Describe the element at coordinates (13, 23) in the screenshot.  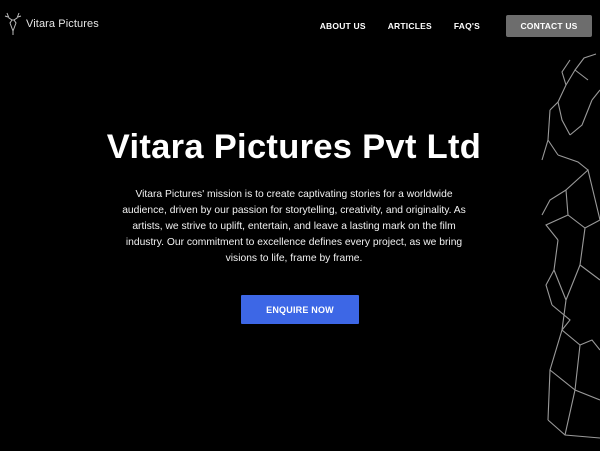
I see `deer-head-icon` at that location.